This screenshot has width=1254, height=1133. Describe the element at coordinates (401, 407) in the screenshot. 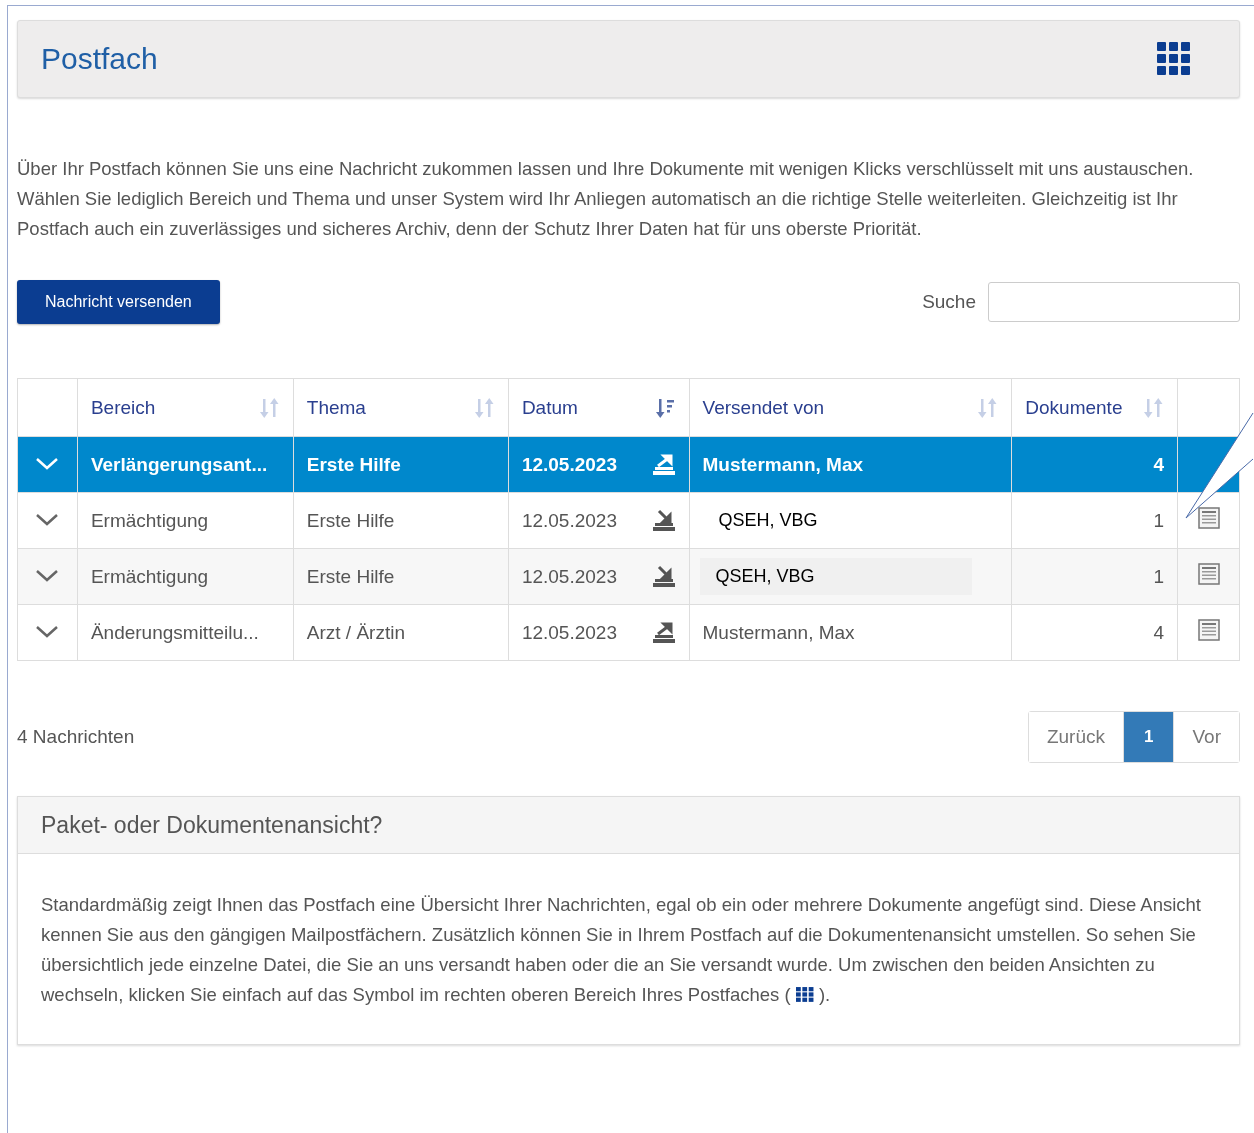

I see `column-header: Thema` at that location.